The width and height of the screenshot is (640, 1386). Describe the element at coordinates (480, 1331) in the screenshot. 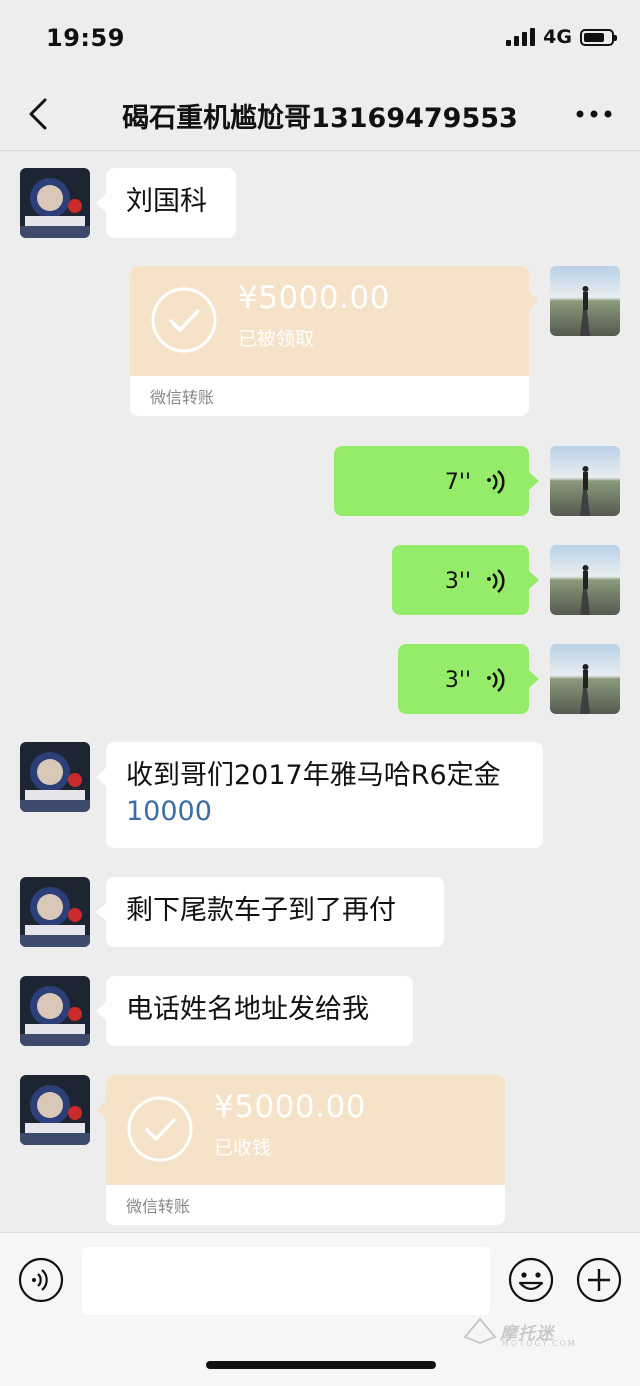

I see `watermark-logo-icon` at that location.